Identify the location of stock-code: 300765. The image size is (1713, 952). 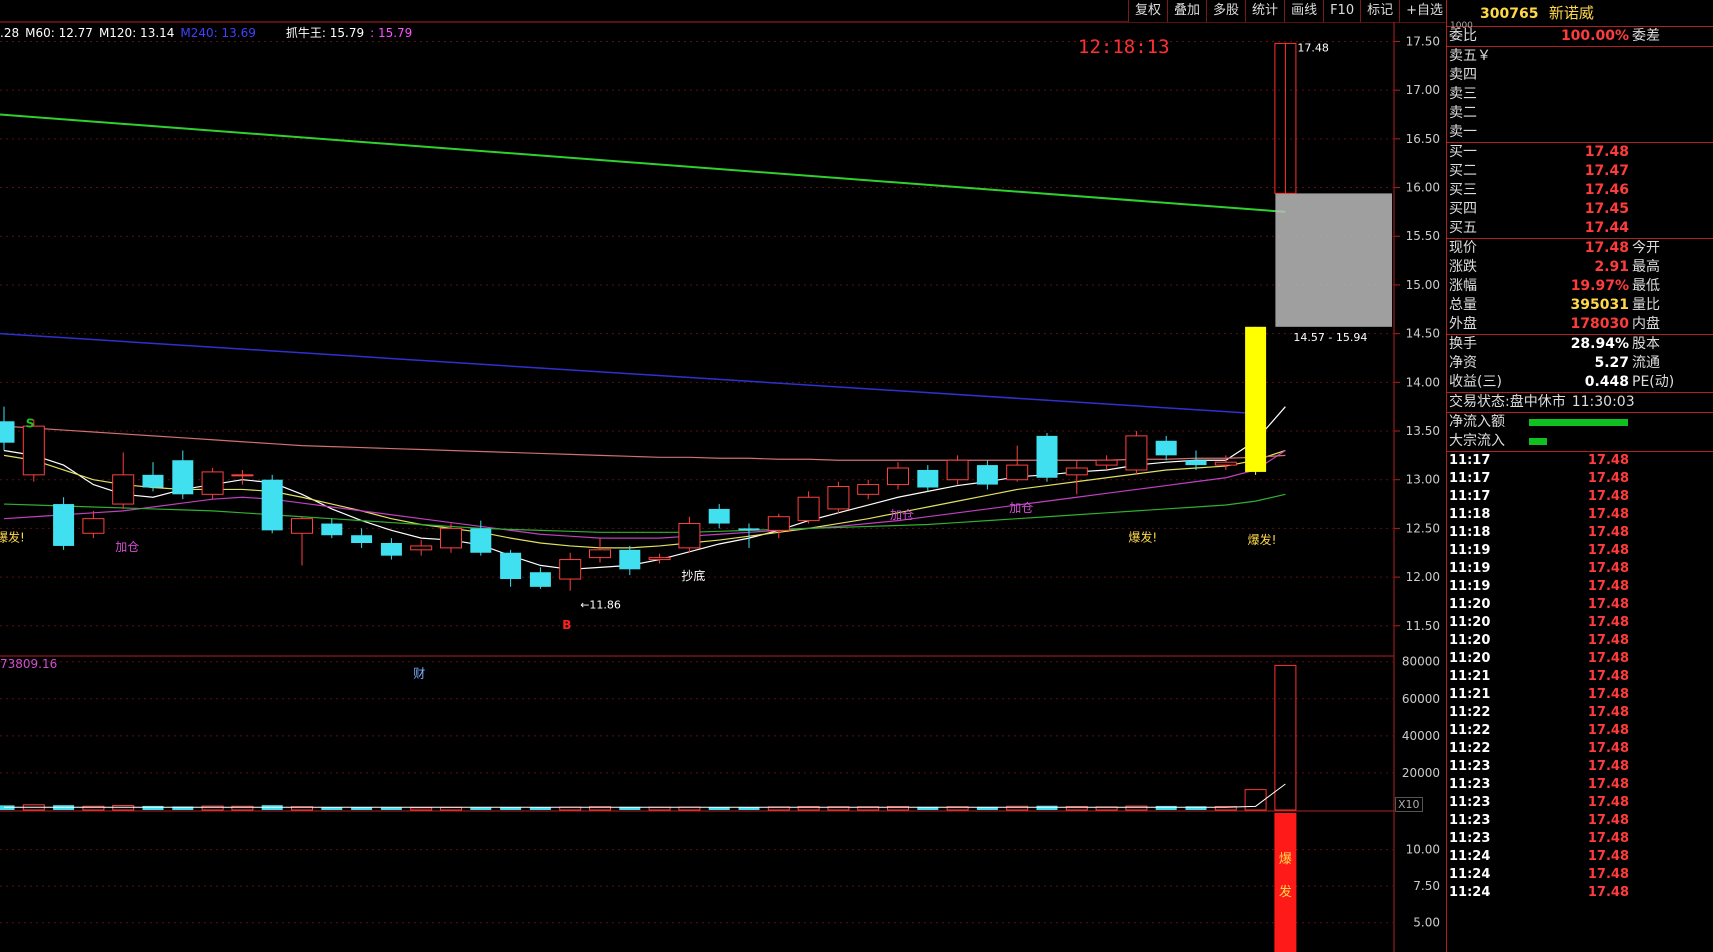
(1509, 14).